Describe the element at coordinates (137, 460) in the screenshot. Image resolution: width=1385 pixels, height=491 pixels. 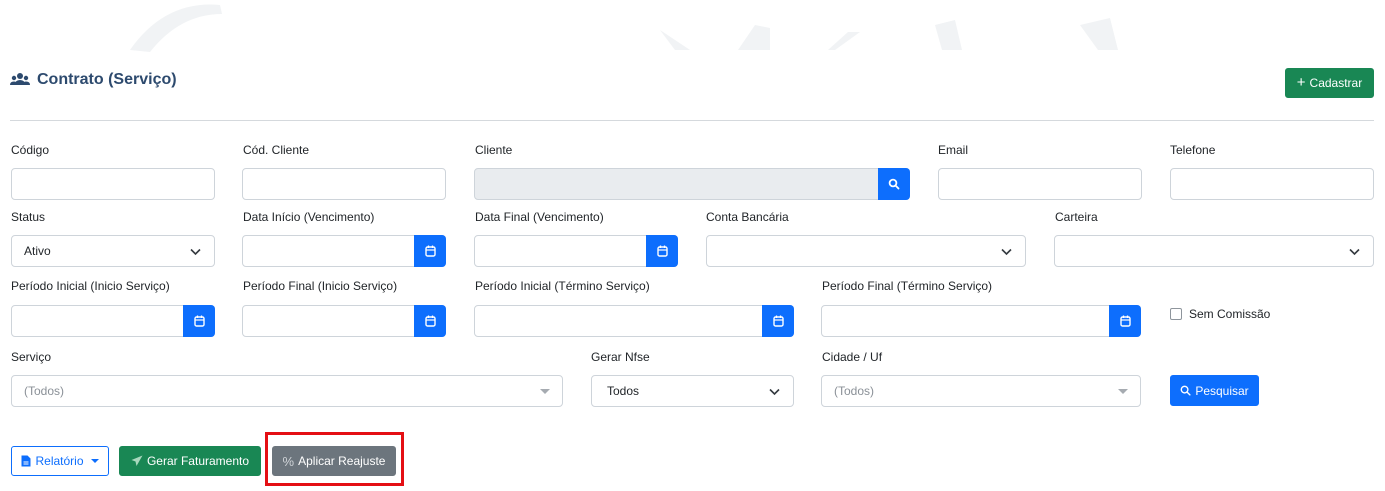
I see `paper-plane-icon` at that location.